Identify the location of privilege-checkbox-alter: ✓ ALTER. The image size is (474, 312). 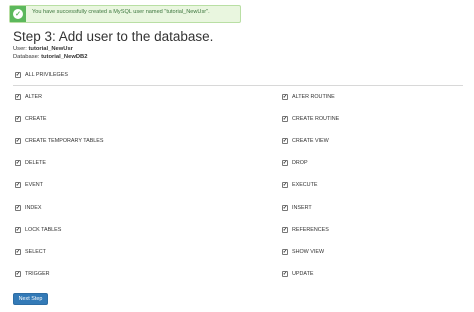
(28, 97).